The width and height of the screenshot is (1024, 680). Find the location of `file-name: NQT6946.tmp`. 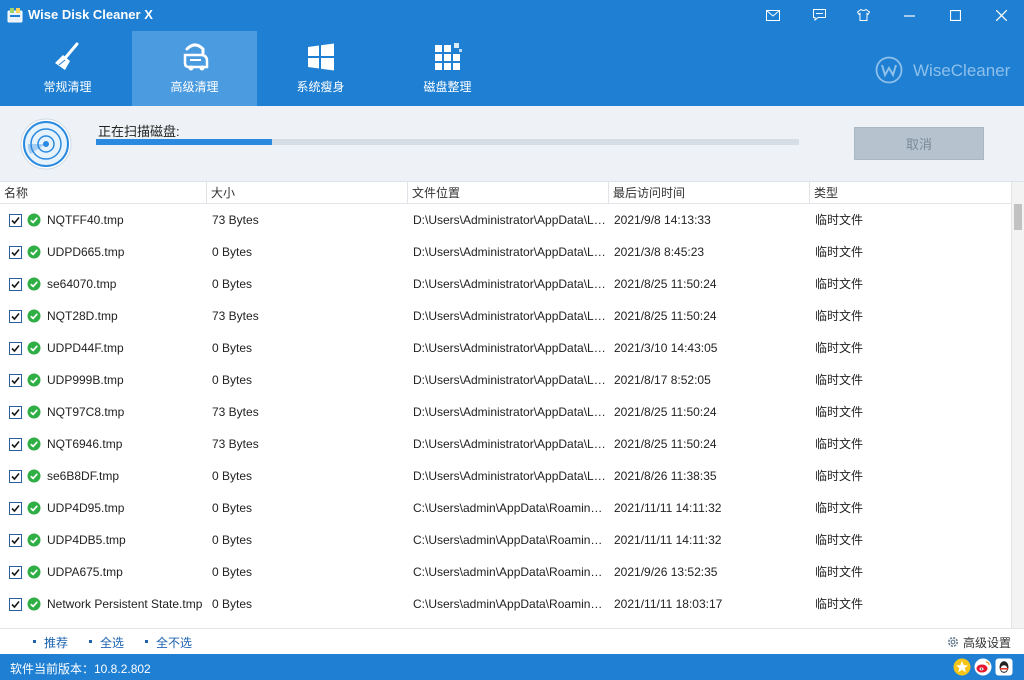

file-name: NQT6946.tmp is located at coordinates (85, 444).